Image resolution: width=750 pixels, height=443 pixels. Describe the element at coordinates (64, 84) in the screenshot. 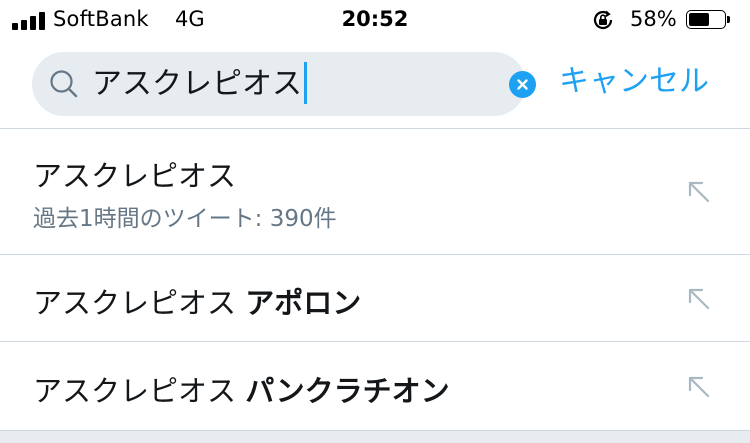

I see `search-icon` at that location.